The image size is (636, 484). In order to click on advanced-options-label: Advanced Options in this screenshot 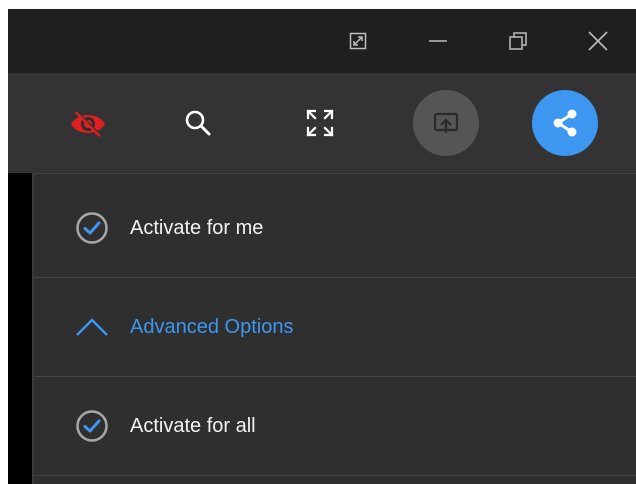, I will do `click(212, 326)`.